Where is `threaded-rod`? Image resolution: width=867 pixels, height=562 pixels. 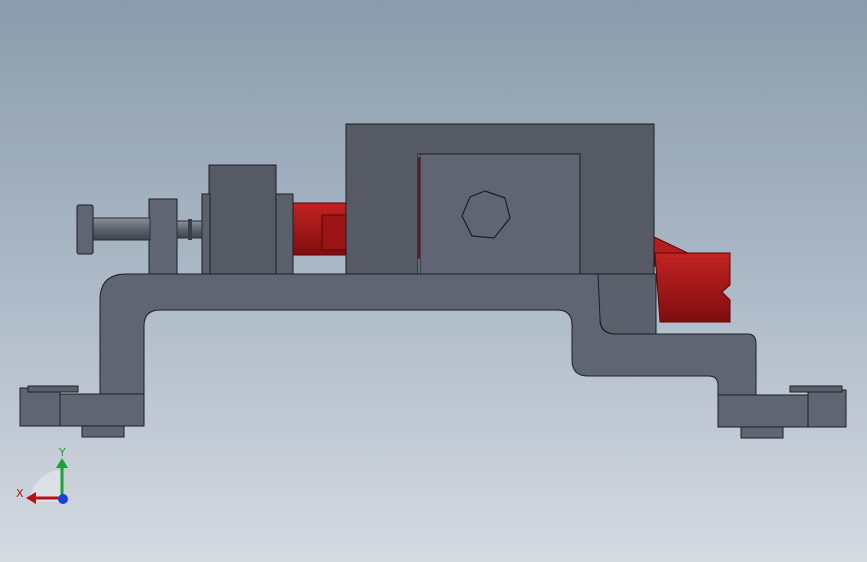
threaded-rod is located at coordinates (147, 229).